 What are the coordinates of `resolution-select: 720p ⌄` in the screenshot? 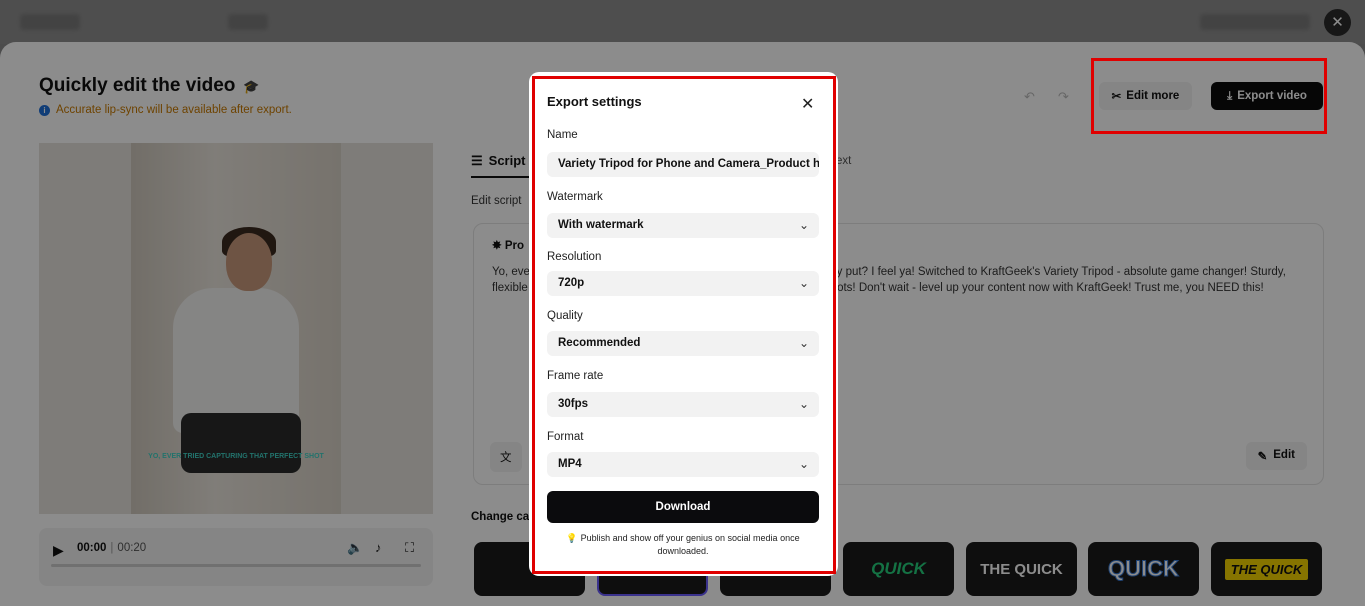 It's located at (683, 283).